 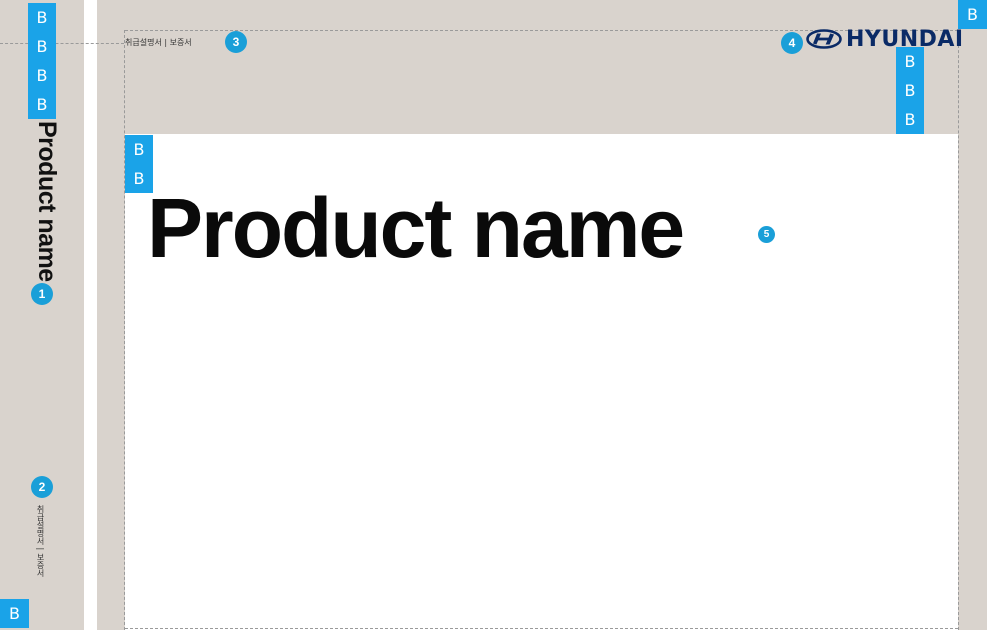 What do you see at coordinates (541, 628) in the screenshot?
I see `guide-line-bottom` at bounding box center [541, 628].